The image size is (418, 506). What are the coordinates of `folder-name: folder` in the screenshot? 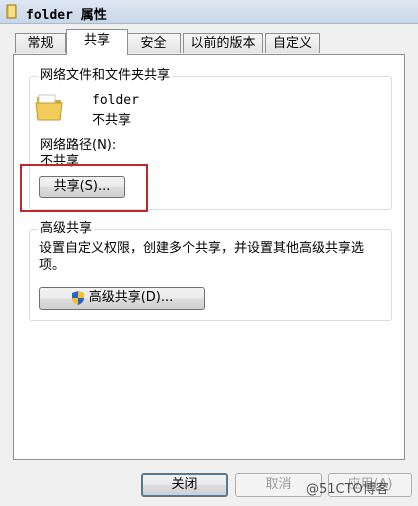 It's located at (115, 100).